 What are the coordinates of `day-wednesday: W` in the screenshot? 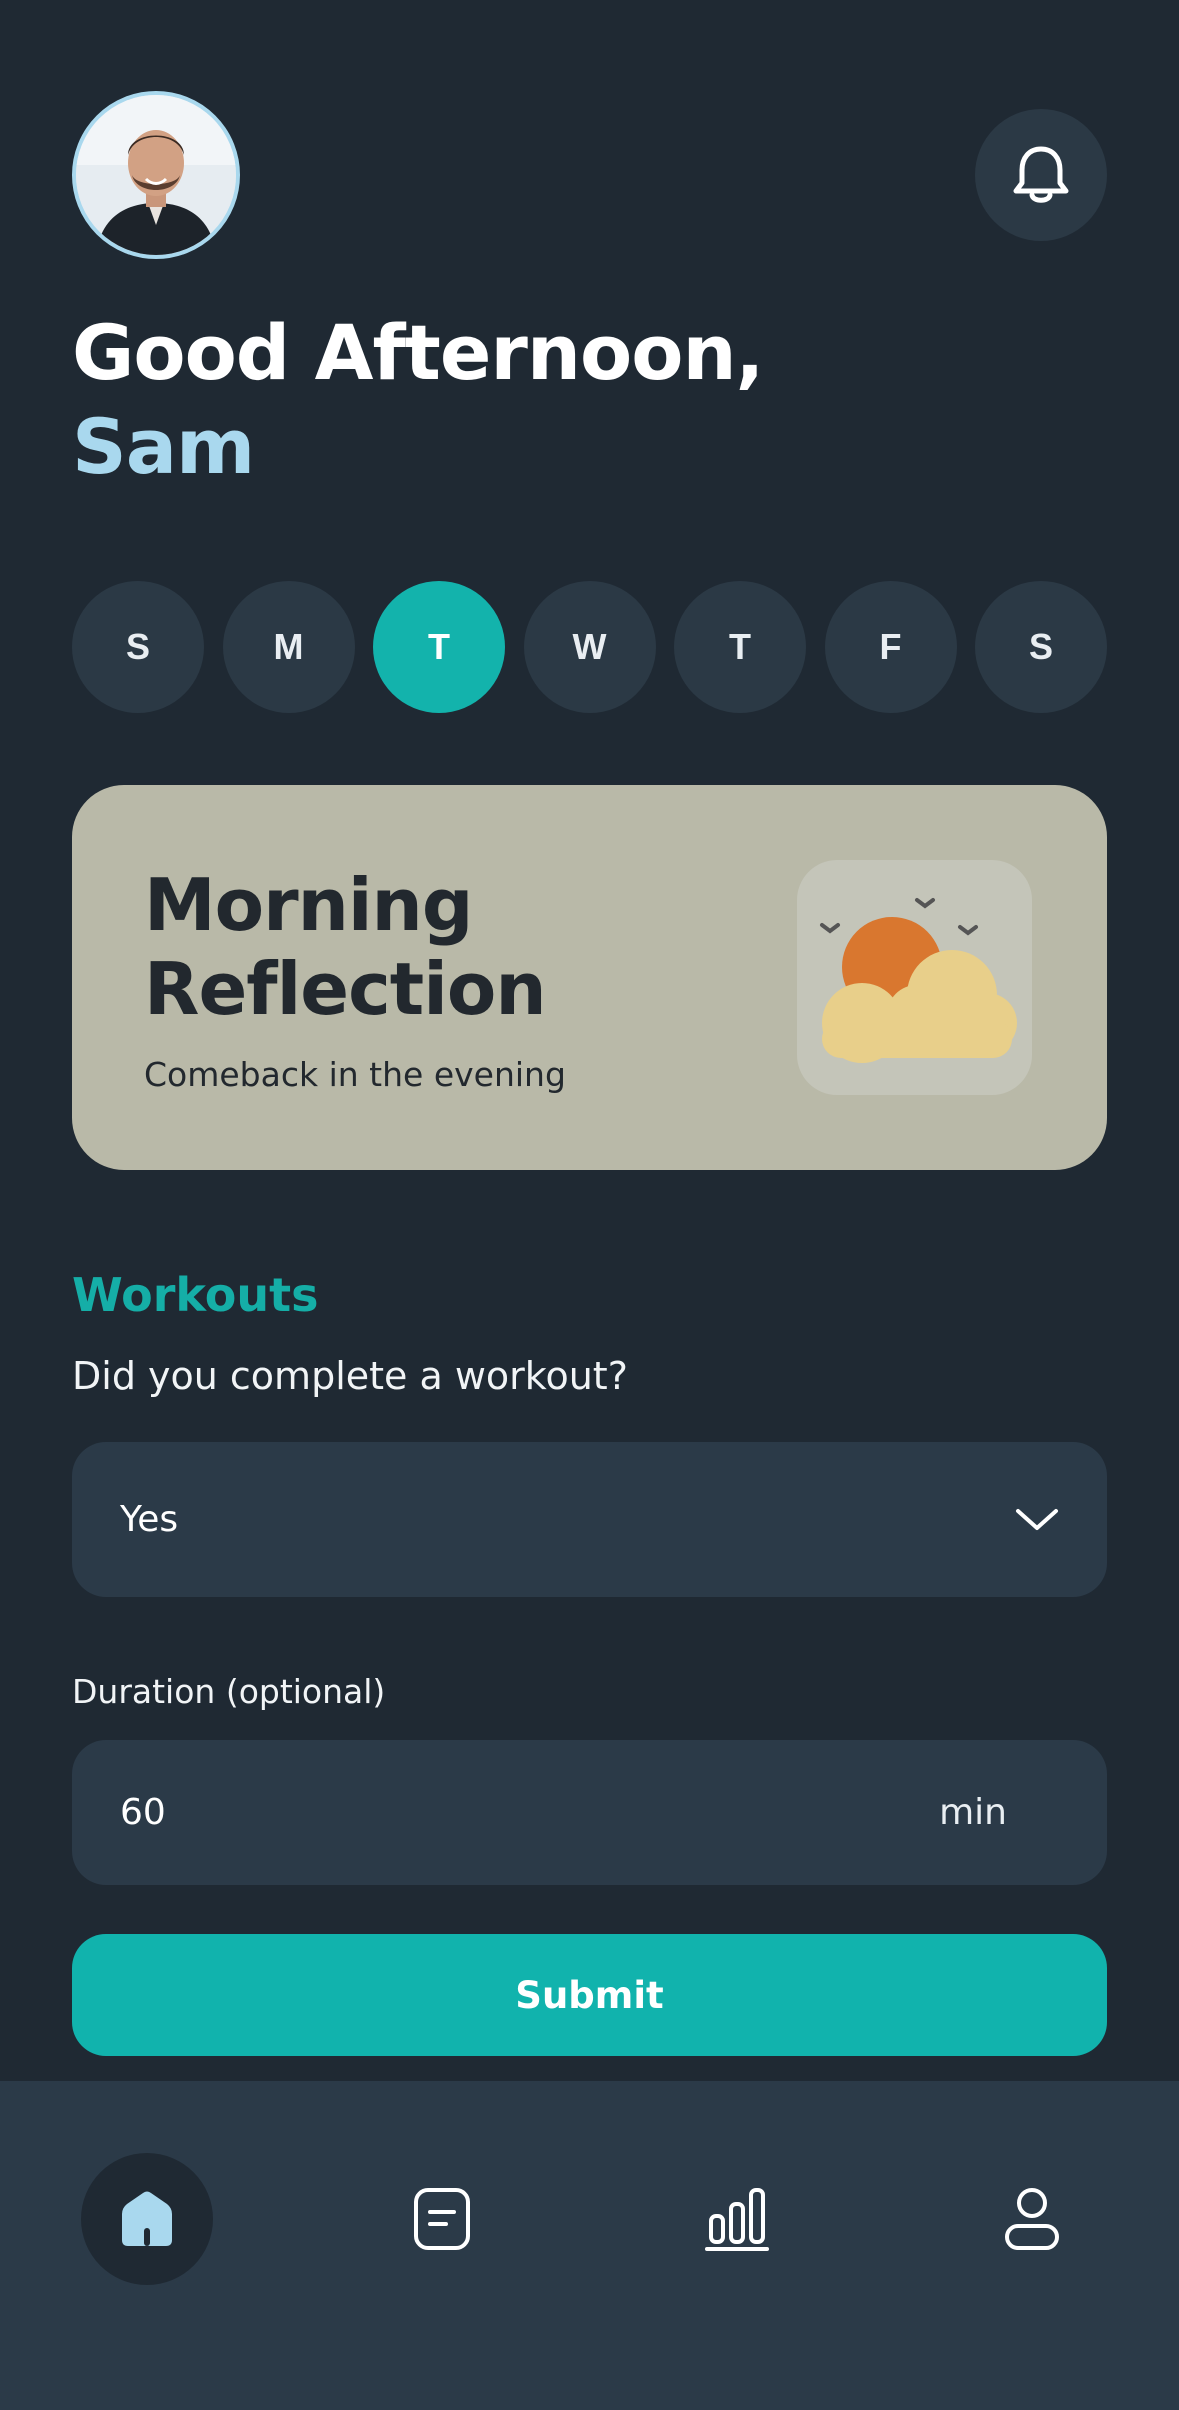 It's located at (589, 647).